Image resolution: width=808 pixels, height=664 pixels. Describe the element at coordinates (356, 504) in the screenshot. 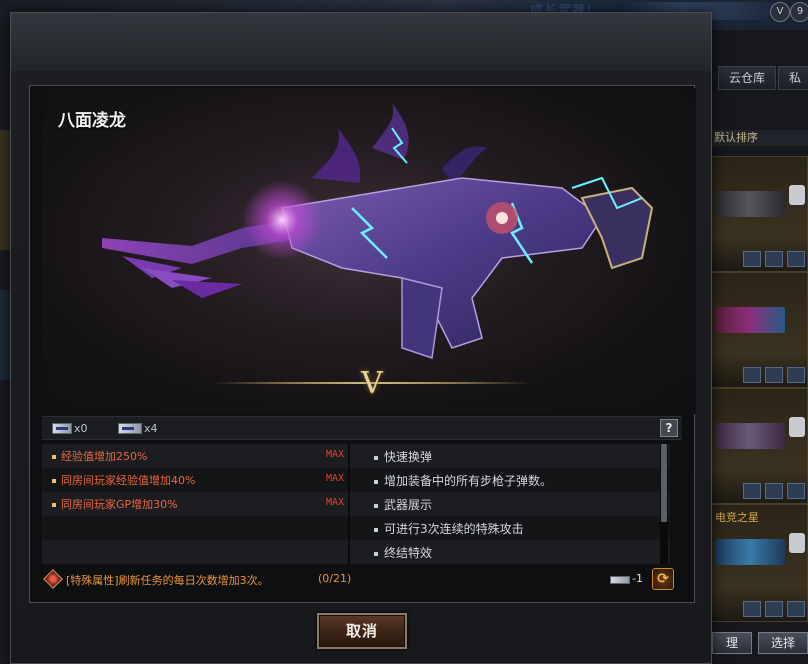

I see `attribute-row: 同房间玩家GP增加30% MAX 武器展示` at that location.